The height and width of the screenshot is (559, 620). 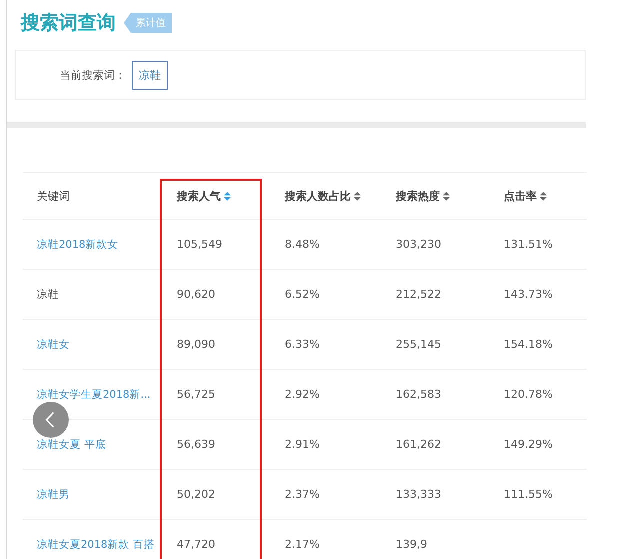 What do you see at coordinates (302, 544) in the screenshot?
I see `table-cell-text: 2.17%` at bounding box center [302, 544].